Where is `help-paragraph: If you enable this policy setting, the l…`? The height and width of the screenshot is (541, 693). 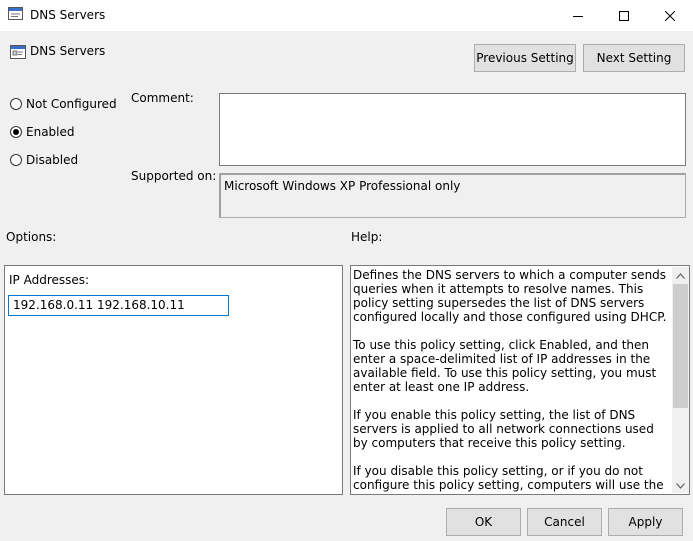 help-paragraph: If you enable this policy setting, the l… is located at coordinates (503, 429).